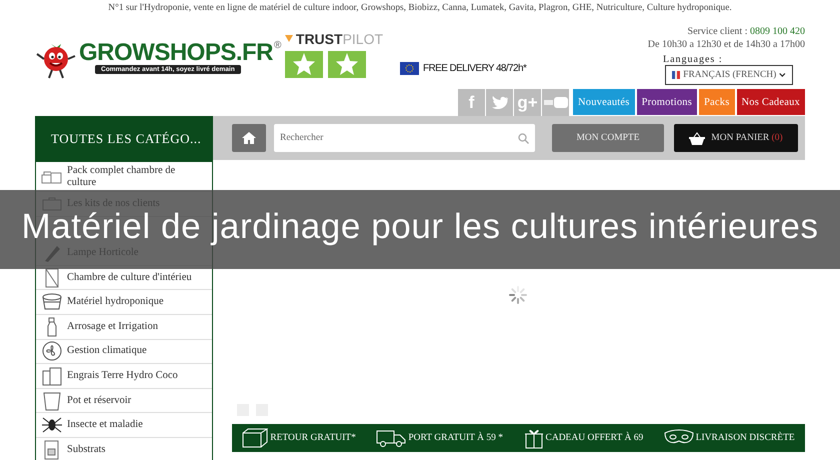 This screenshot has width=840, height=460. What do you see at coordinates (782, 75) in the screenshot?
I see `chevron-down-icon` at bounding box center [782, 75].